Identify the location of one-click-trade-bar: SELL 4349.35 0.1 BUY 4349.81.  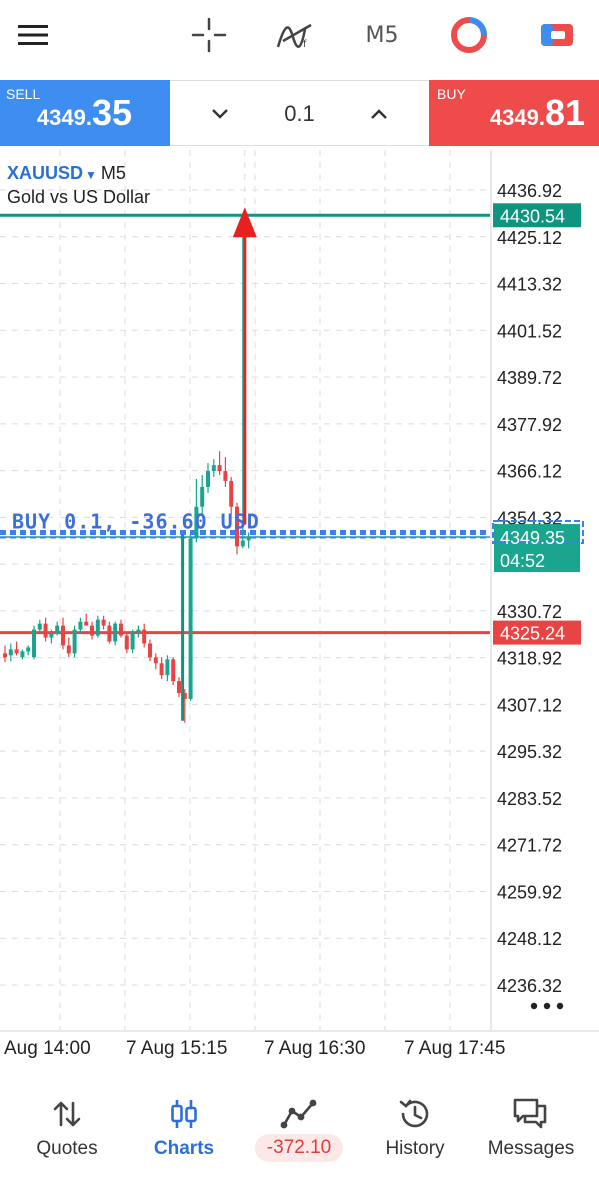
(299, 113).